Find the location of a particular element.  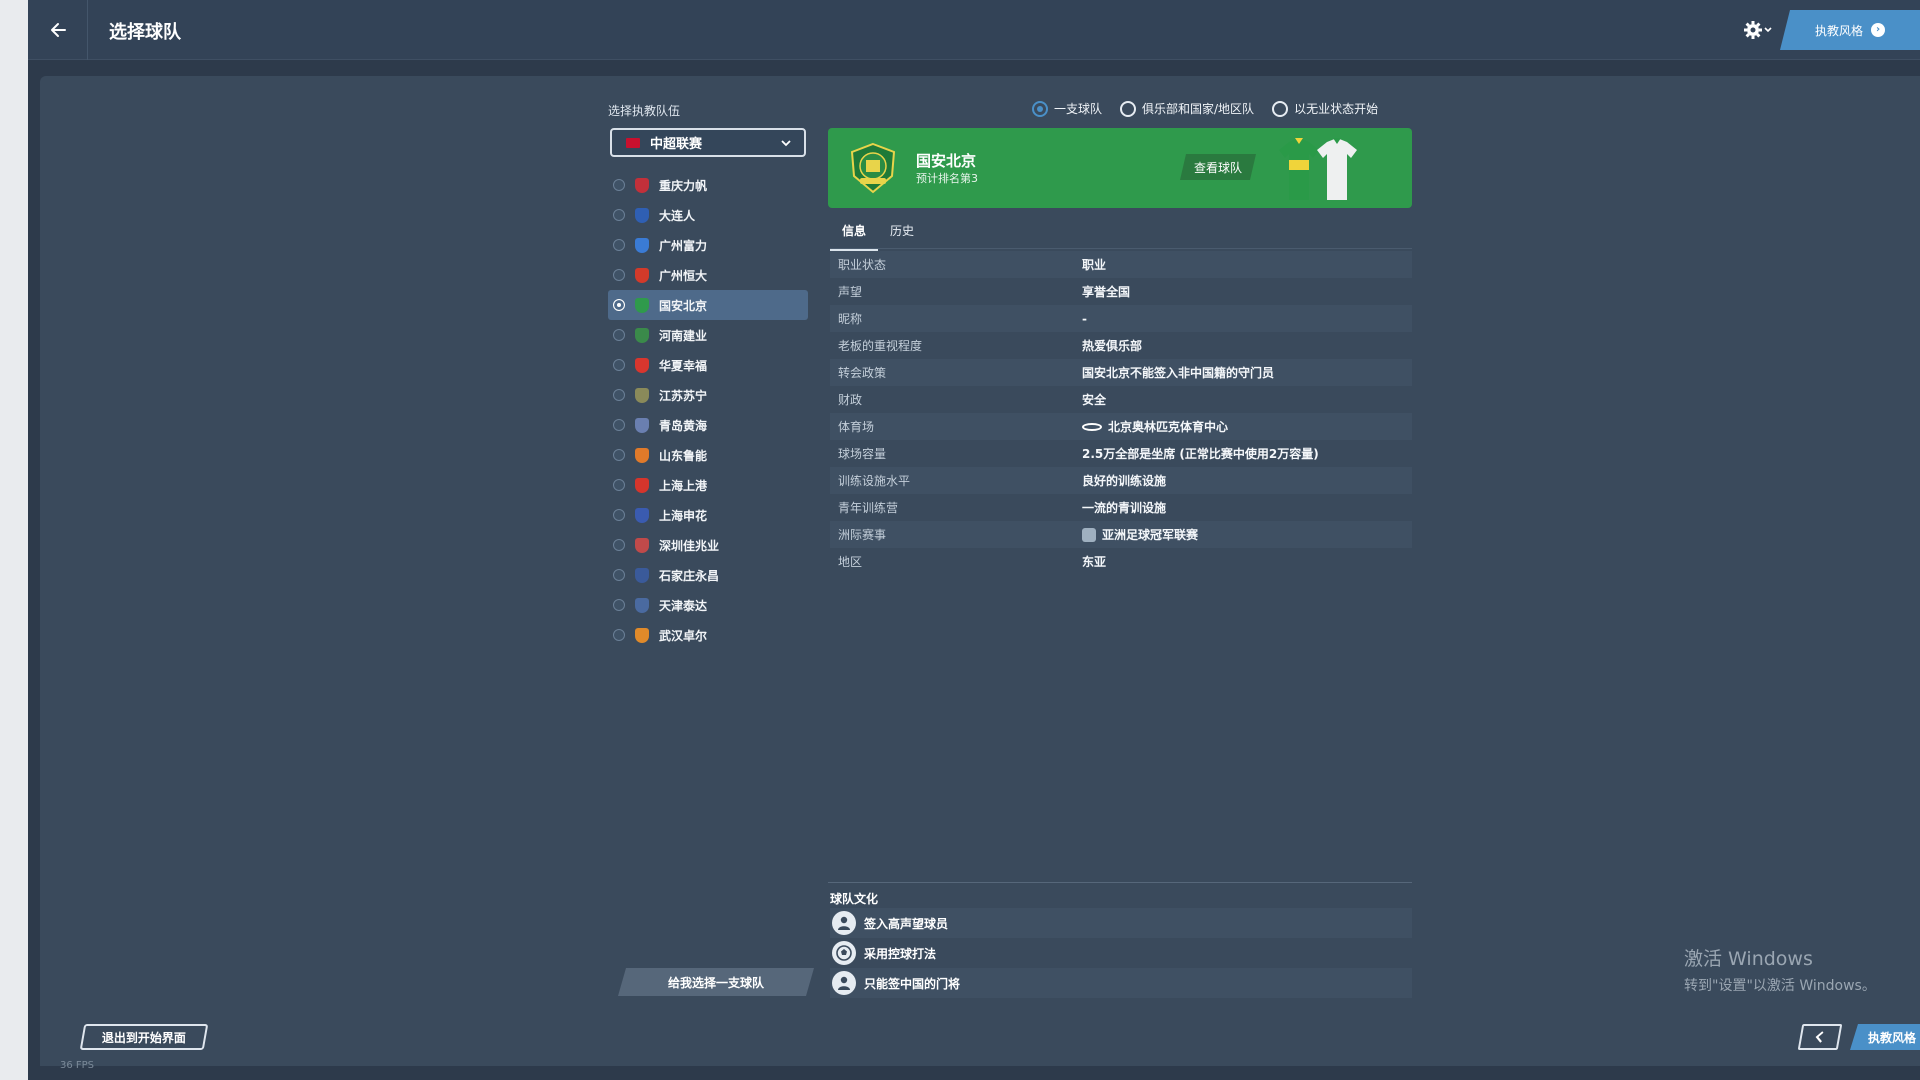

gear-icon is located at coordinates (1758, 30).